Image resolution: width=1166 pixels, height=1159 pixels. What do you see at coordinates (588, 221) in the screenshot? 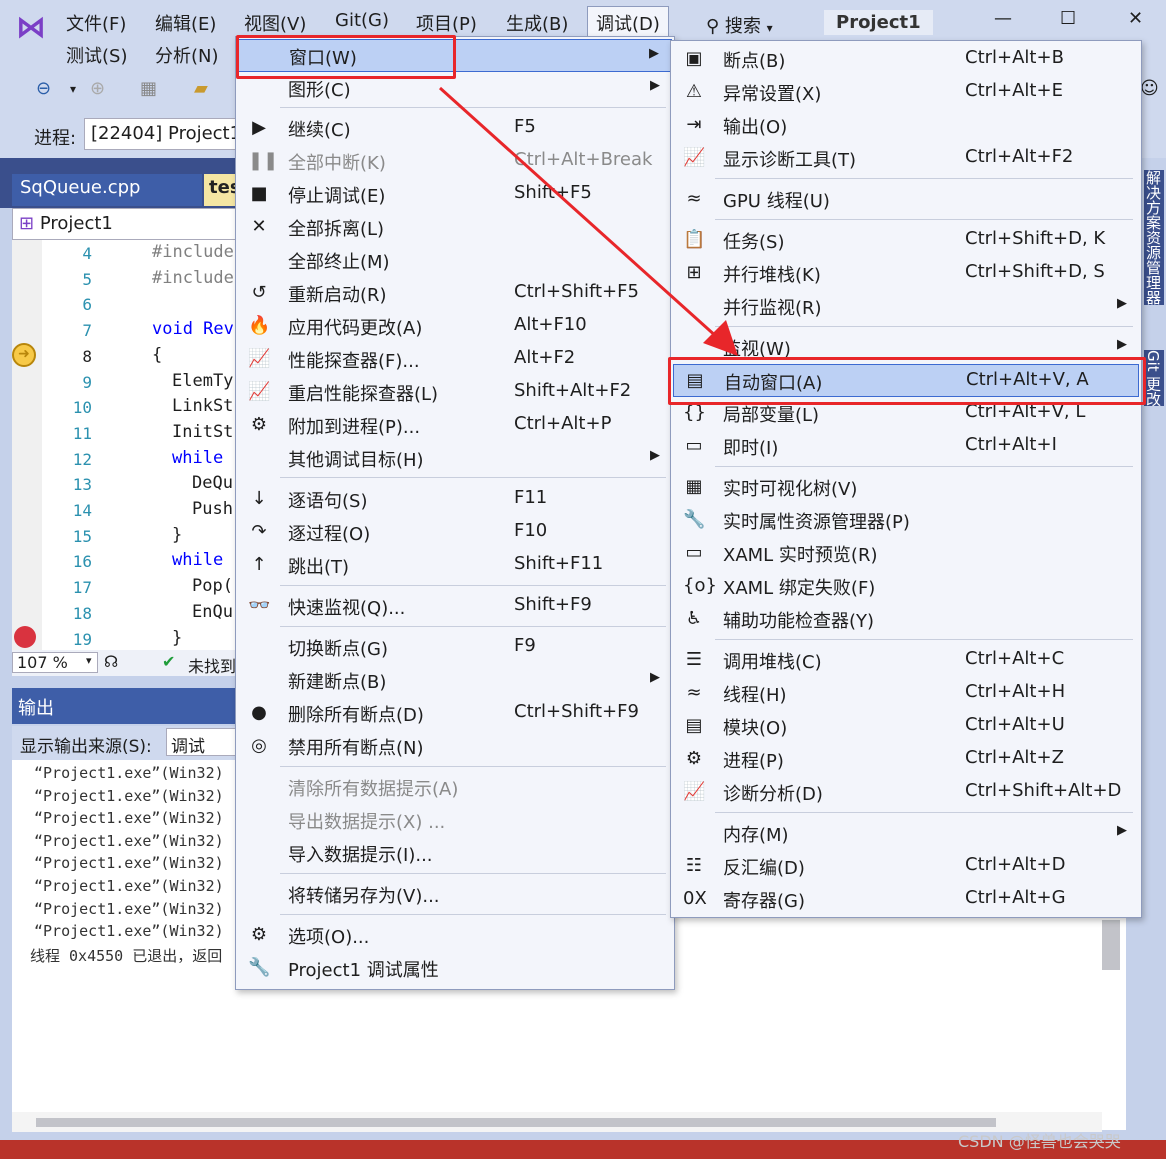
I see `annotation-arrow` at bounding box center [588, 221].